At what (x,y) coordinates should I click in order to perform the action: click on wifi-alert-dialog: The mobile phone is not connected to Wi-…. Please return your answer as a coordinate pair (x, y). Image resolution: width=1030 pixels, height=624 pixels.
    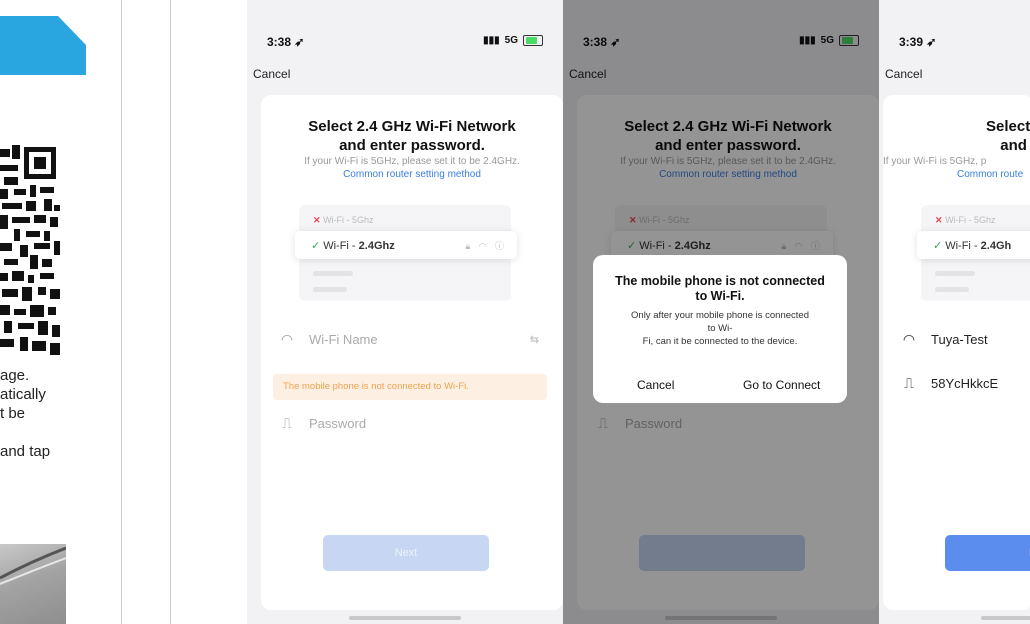
    Looking at the image, I should click on (720, 329).